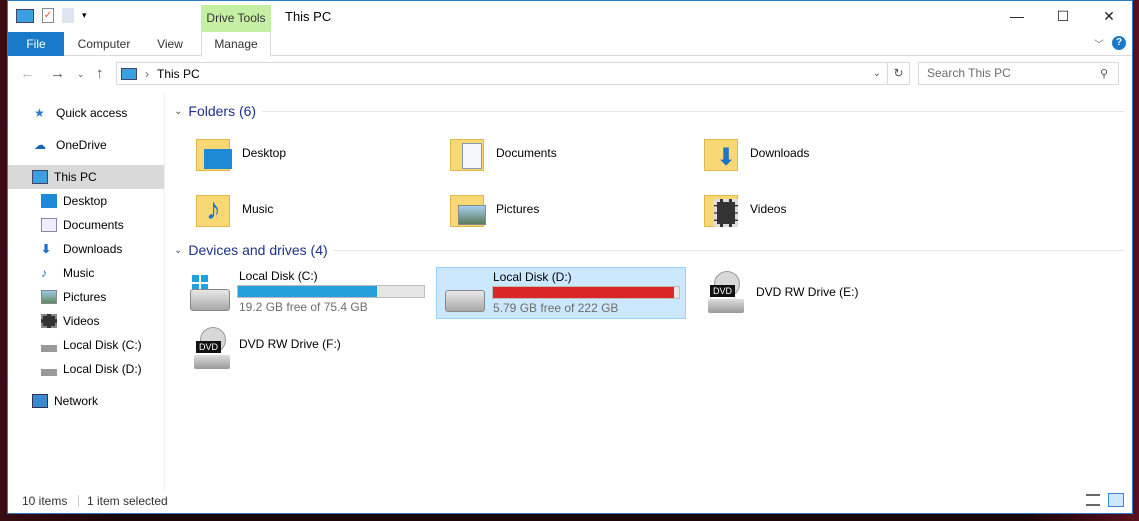  What do you see at coordinates (468, 209) in the screenshot?
I see `pictures-folder-icon` at bounding box center [468, 209].